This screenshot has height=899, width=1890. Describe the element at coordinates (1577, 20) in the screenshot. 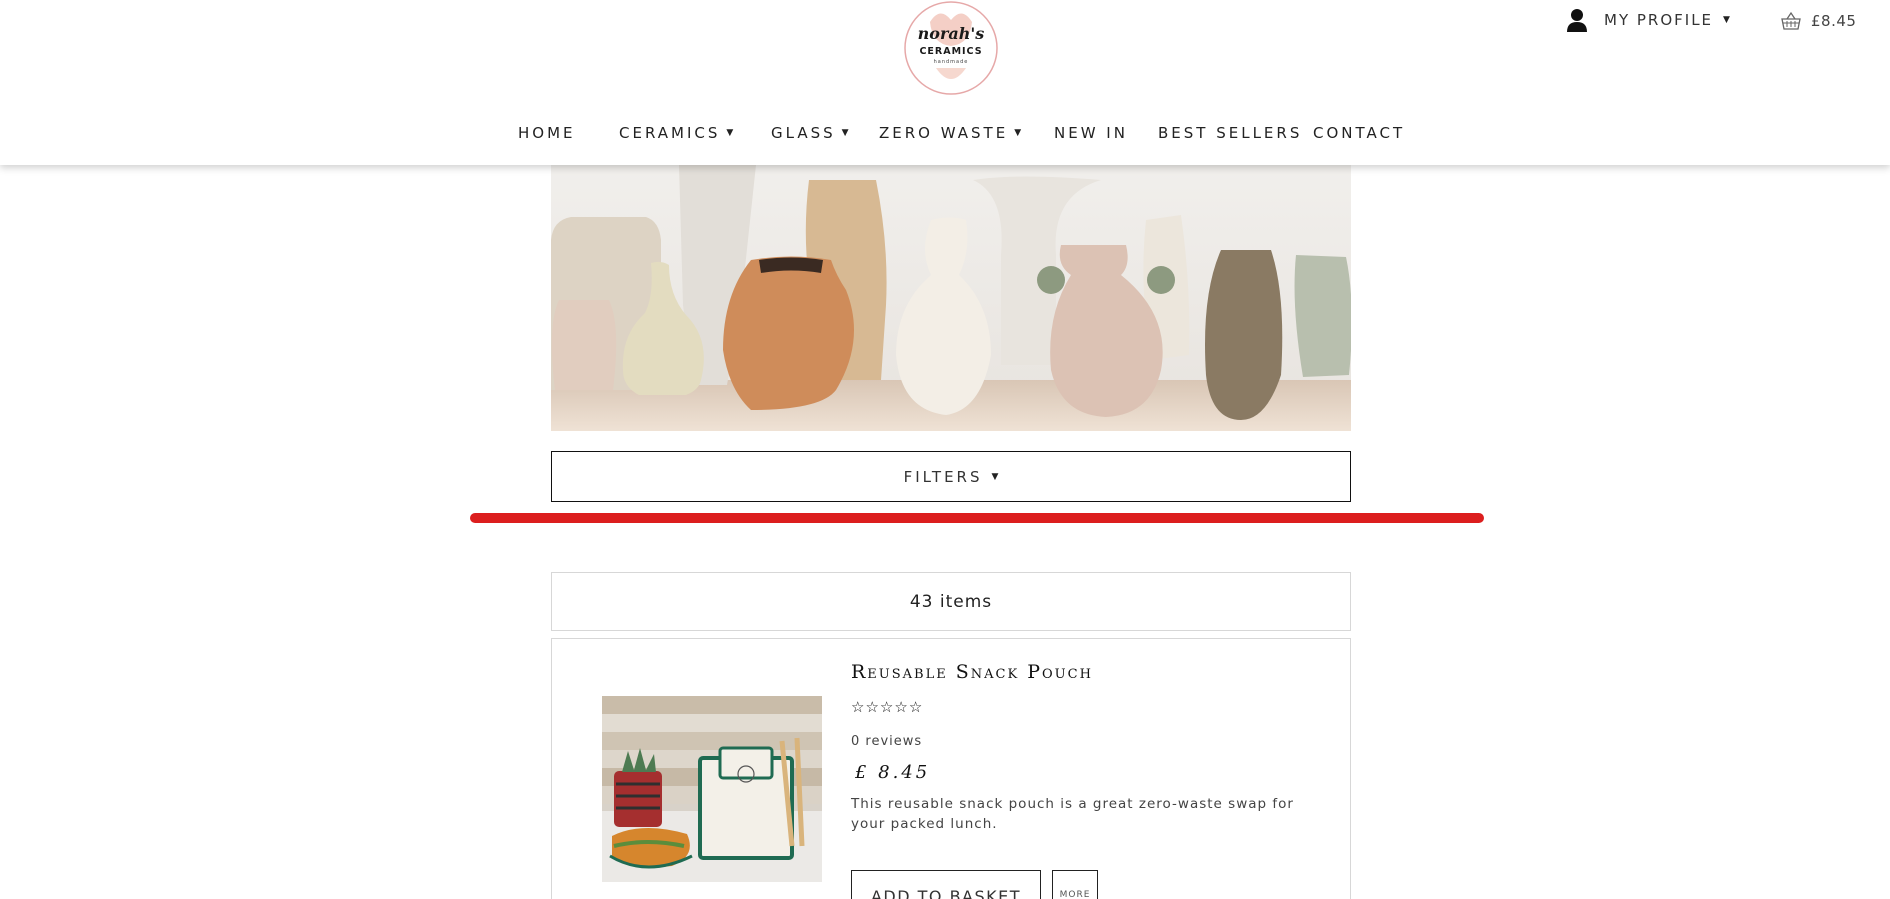

I see `user-icon` at that location.